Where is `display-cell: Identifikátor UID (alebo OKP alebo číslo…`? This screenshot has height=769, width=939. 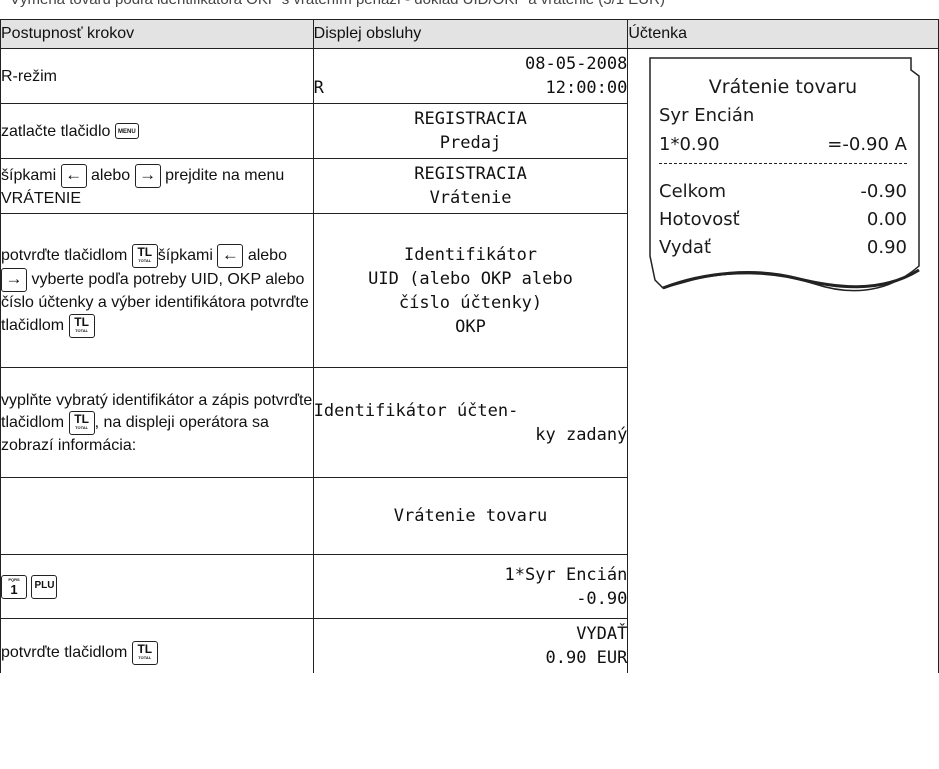
display-cell: Identifikátor UID (alebo OKP alebo číslo… is located at coordinates (470, 290).